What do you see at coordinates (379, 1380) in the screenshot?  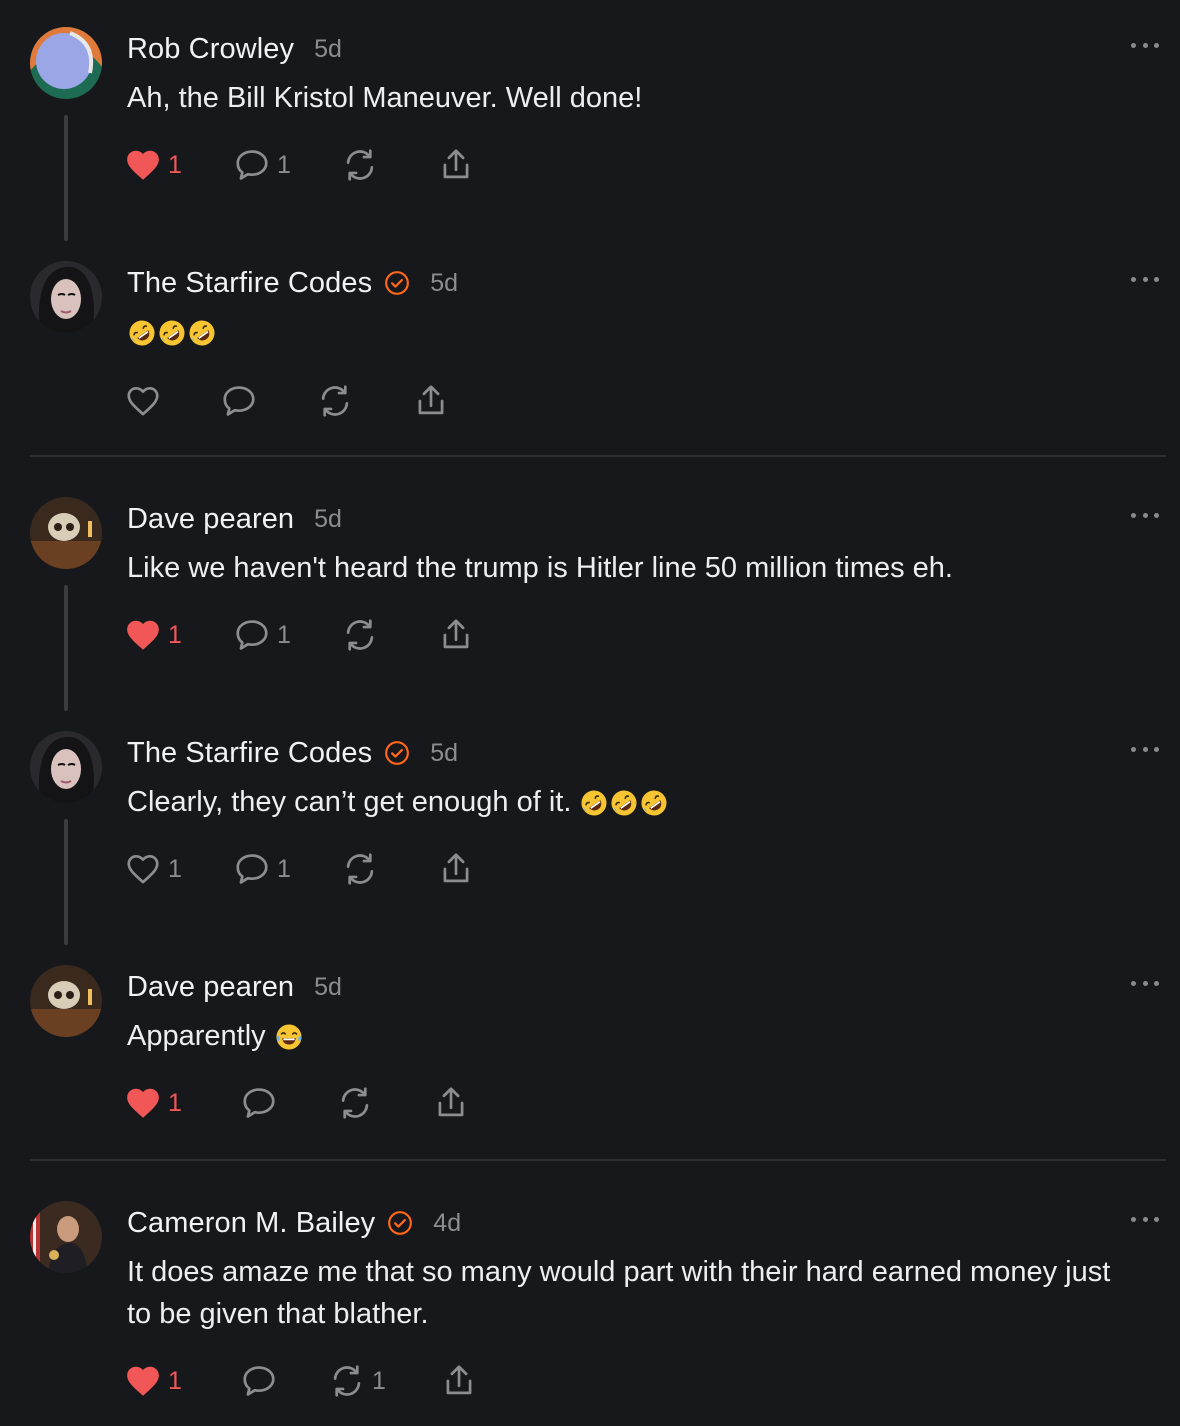 I see `restack-count: 1` at bounding box center [379, 1380].